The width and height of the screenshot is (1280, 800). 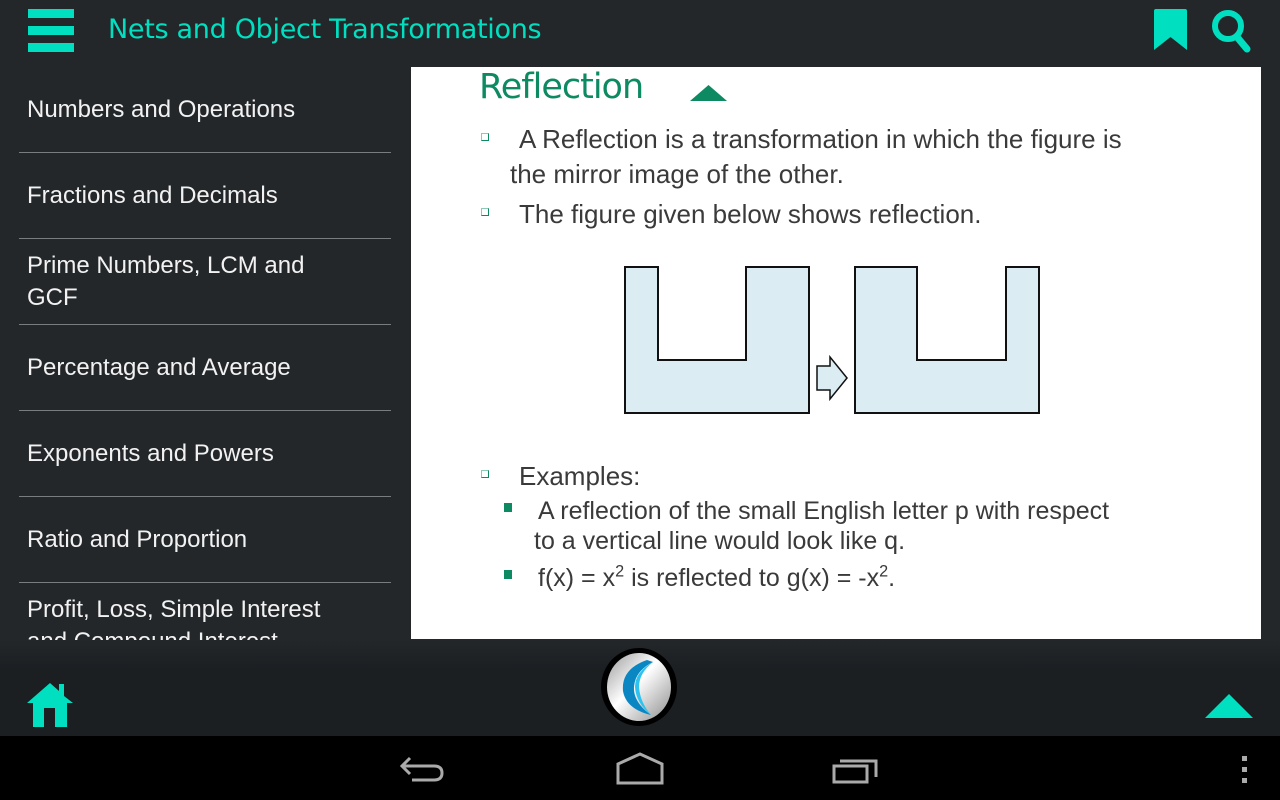 What do you see at coordinates (750, 214) in the screenshot?
I see `bullet-text: The figure given below shows reflection.` at bounding box center [750, 214].